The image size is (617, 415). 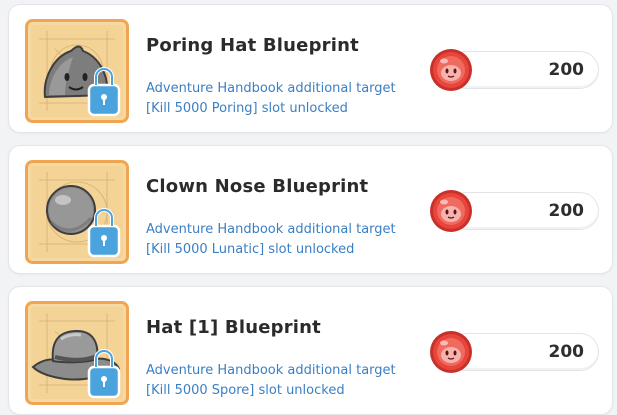 What do you see at coordinates (247, 108) in the screenshot?
I see `description-line-2: [Kill 5000 Poring] slot unlocked` at bounding box center [247, 108].